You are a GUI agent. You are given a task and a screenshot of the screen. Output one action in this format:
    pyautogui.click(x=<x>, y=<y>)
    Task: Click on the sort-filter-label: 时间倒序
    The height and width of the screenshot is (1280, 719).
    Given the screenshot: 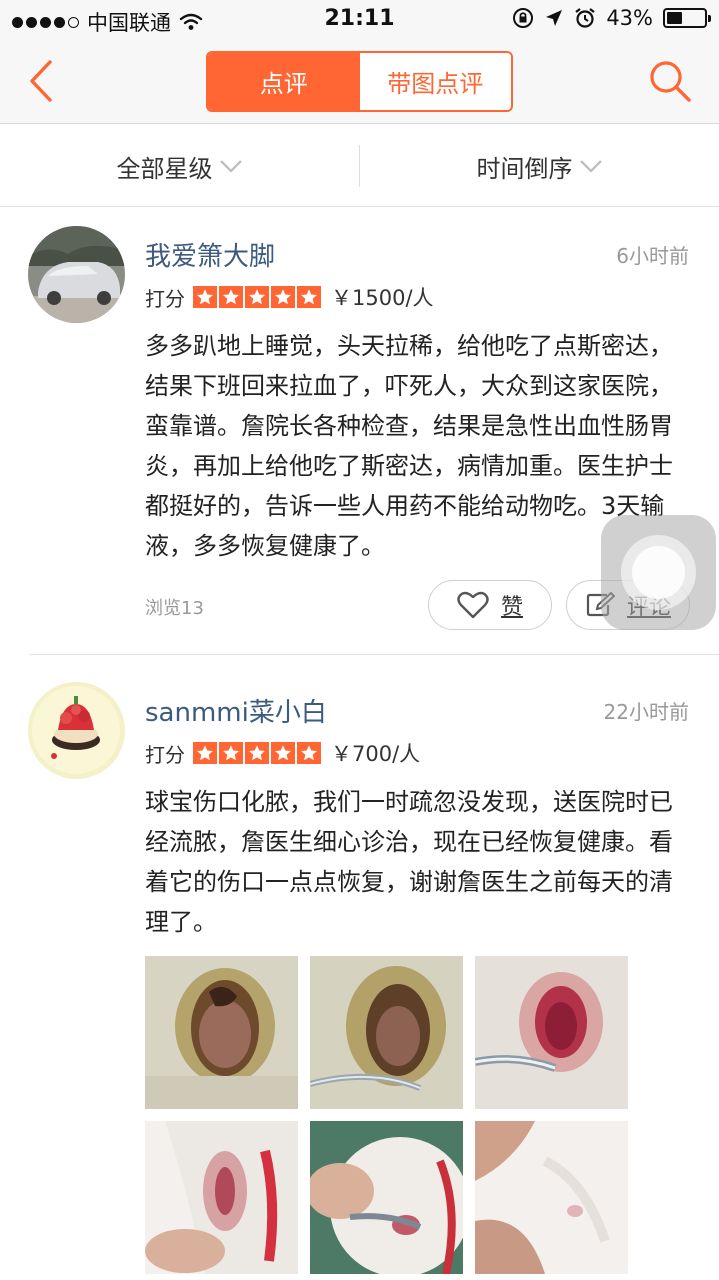 What is the action you would take?
    pyautogui.click(x=524, y=168)
    